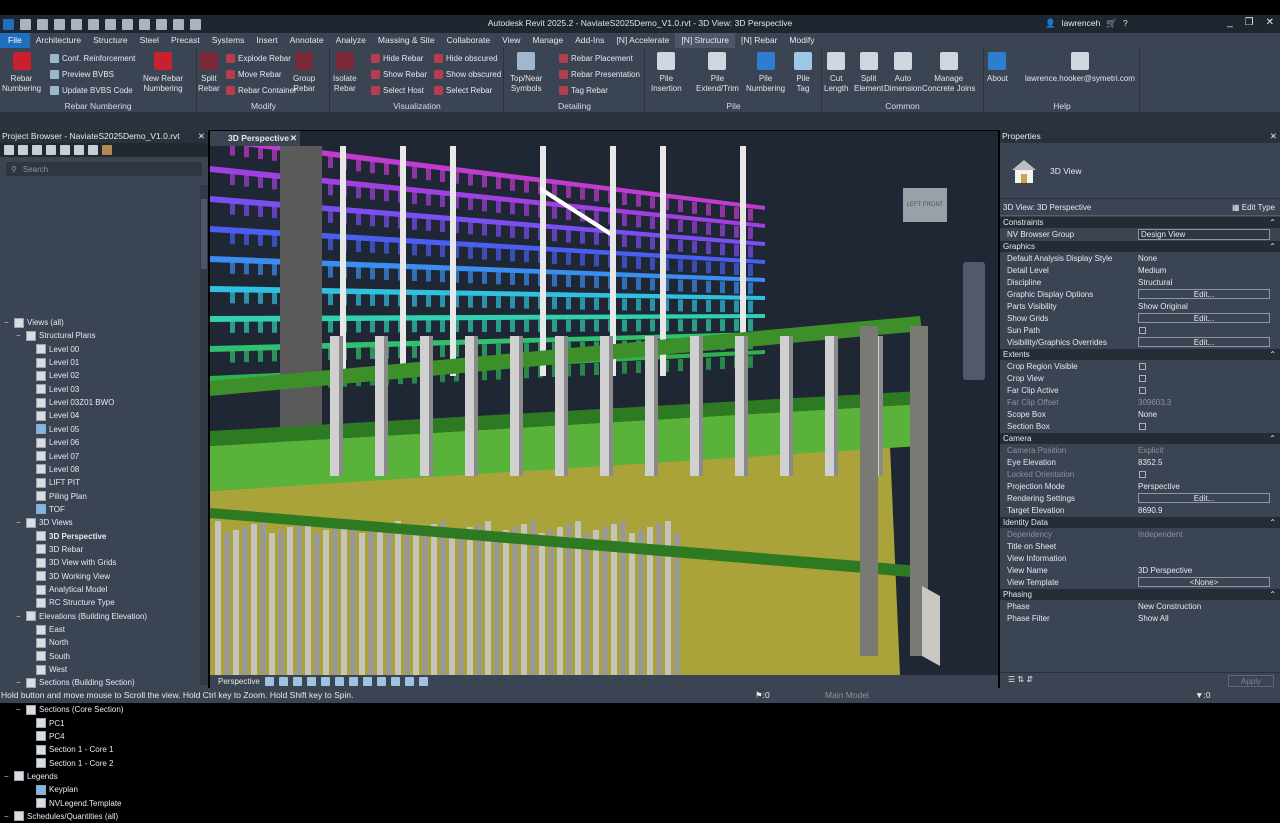 The width and height of the screenshot is (1280, 823). What do you see at coordinates (51, 150) in the screenshot?
I see `schedules-icon` at bounding box center [51, 150].